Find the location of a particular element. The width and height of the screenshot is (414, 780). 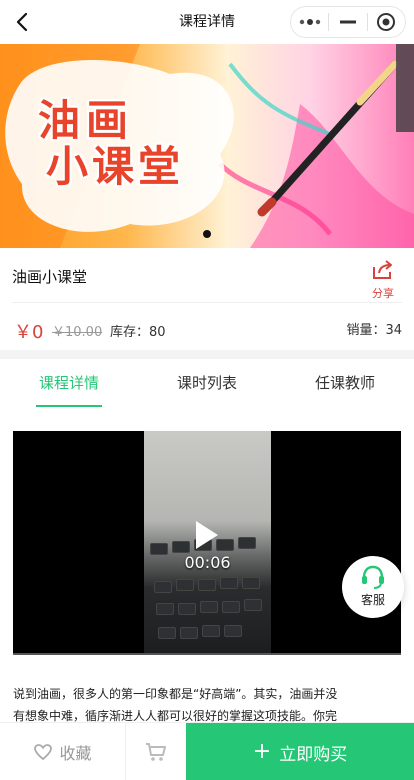

customer-service-button: 客服 is located at coordinates (373, 587).